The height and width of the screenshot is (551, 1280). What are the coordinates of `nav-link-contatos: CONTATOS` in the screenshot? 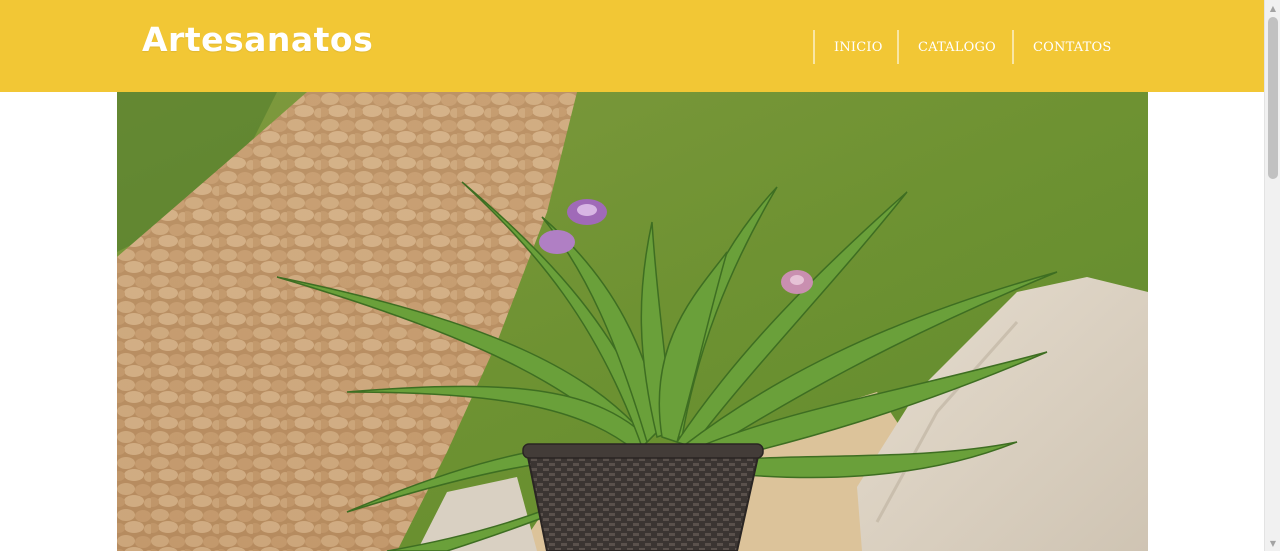 It's located at (1067, 47).